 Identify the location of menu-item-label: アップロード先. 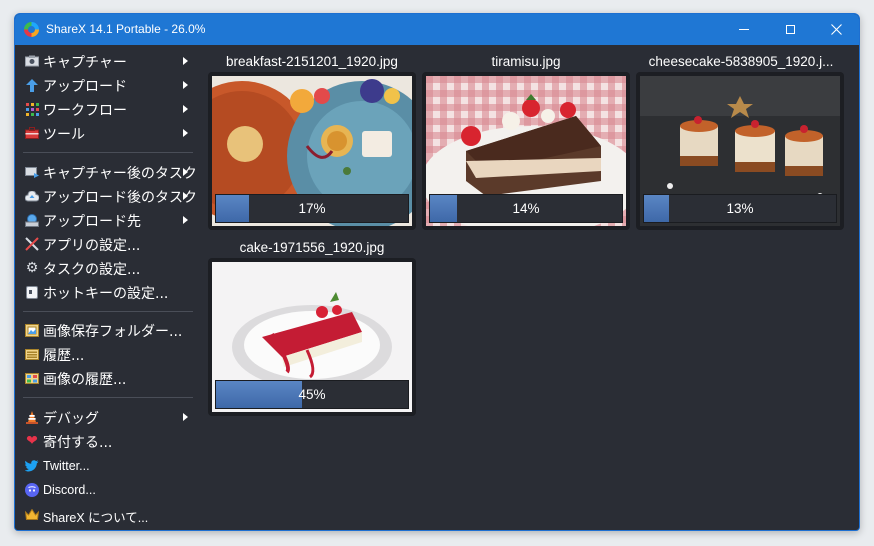
(92, 222).